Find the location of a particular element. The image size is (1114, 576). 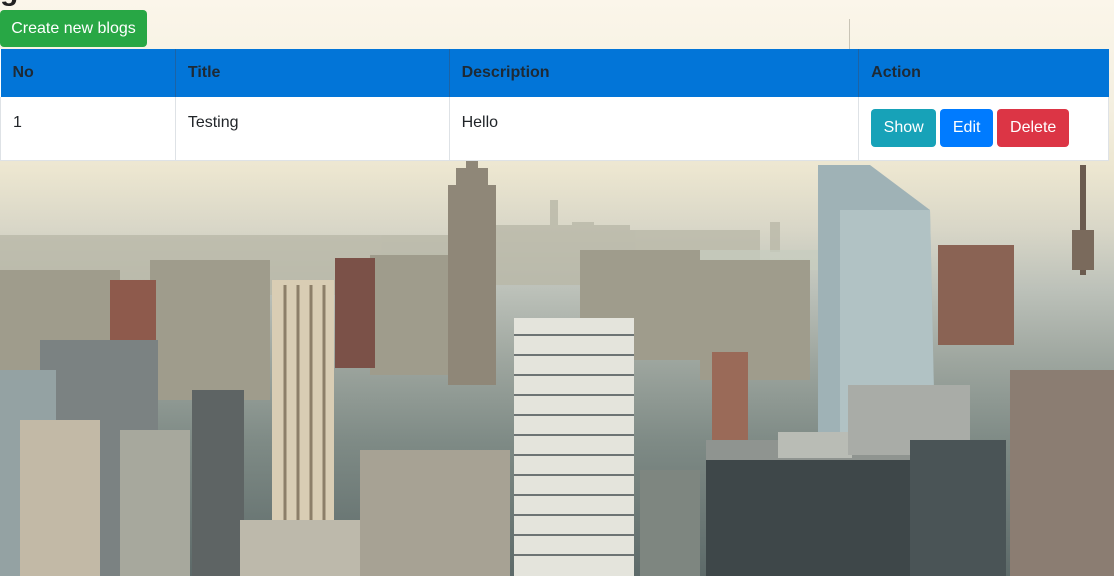

page-heading-partial: g is located at coordinates (9, 4).